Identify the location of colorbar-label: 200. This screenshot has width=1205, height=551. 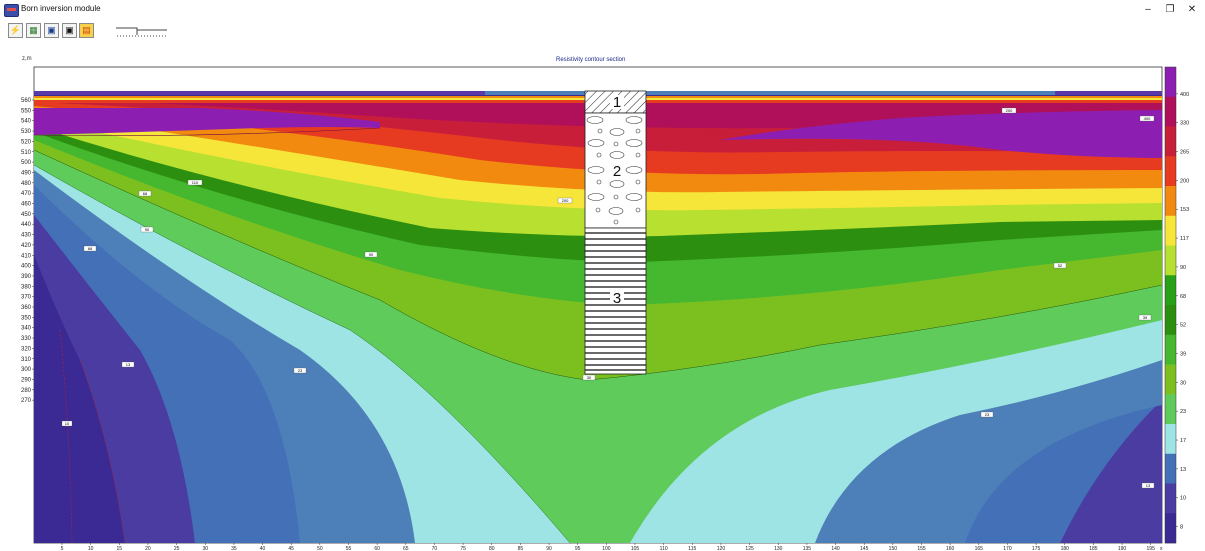
(1184, 181).